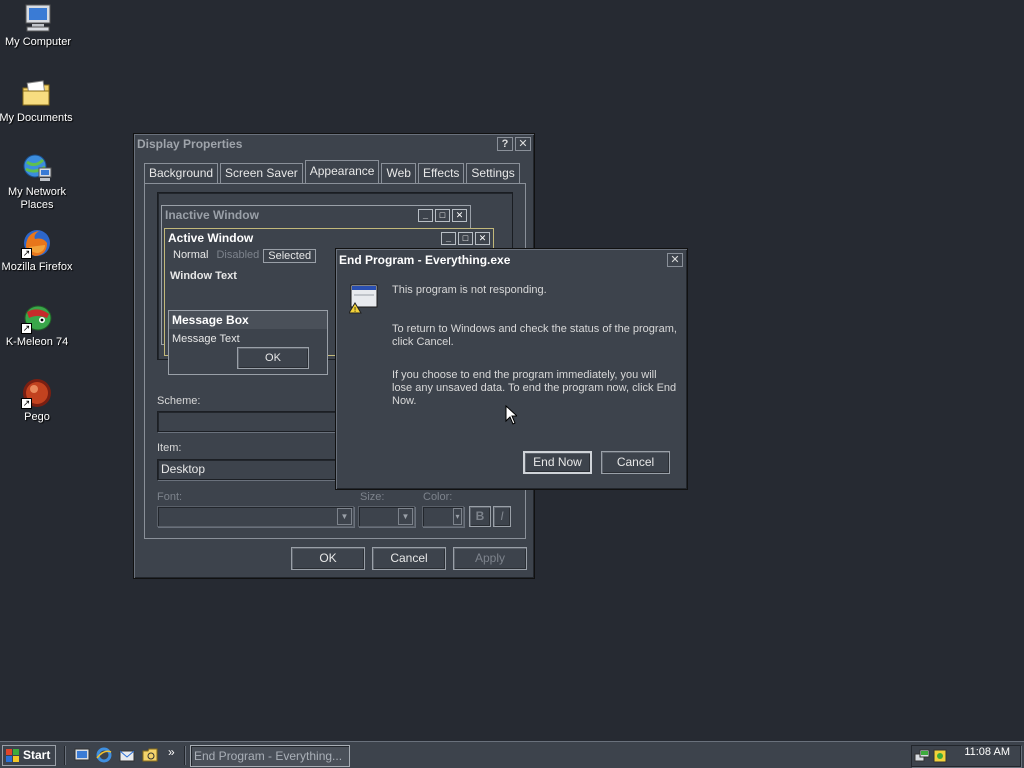 The image size is (1024, 768). I want to click on explorer-icon, so click(150, 755).